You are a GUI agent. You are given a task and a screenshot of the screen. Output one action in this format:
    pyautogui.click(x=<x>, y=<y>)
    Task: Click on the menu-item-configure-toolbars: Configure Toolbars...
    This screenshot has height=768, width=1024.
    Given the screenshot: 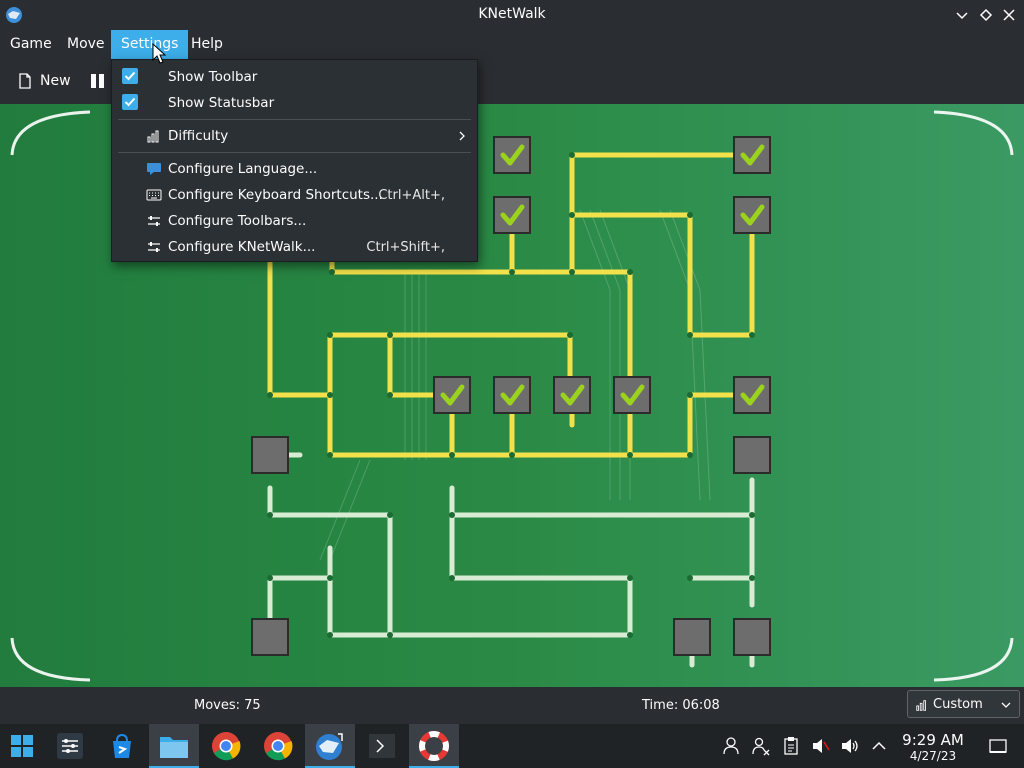 What is the action you would take?
    pyautogui.click(x=294, y=221)
    